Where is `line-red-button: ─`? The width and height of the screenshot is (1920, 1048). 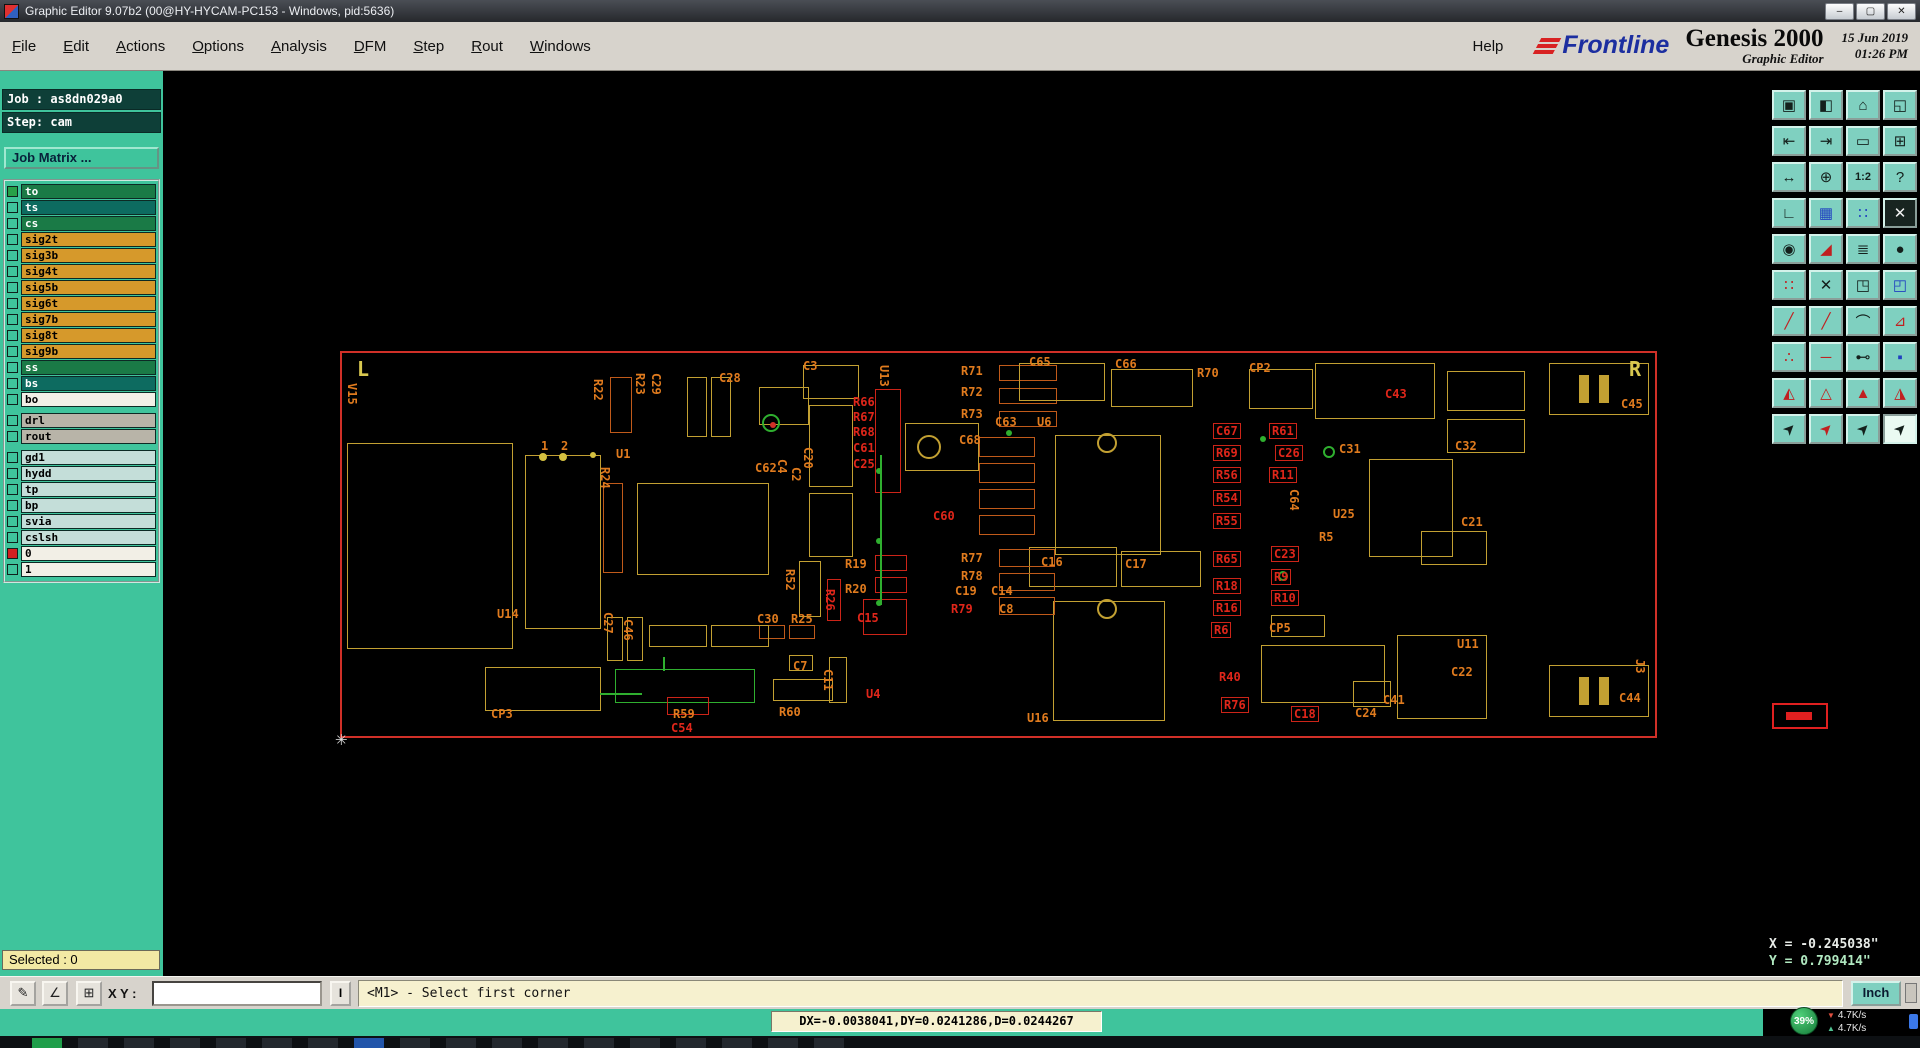 line-red-button: ─ is located at coordinates (1826, 357).